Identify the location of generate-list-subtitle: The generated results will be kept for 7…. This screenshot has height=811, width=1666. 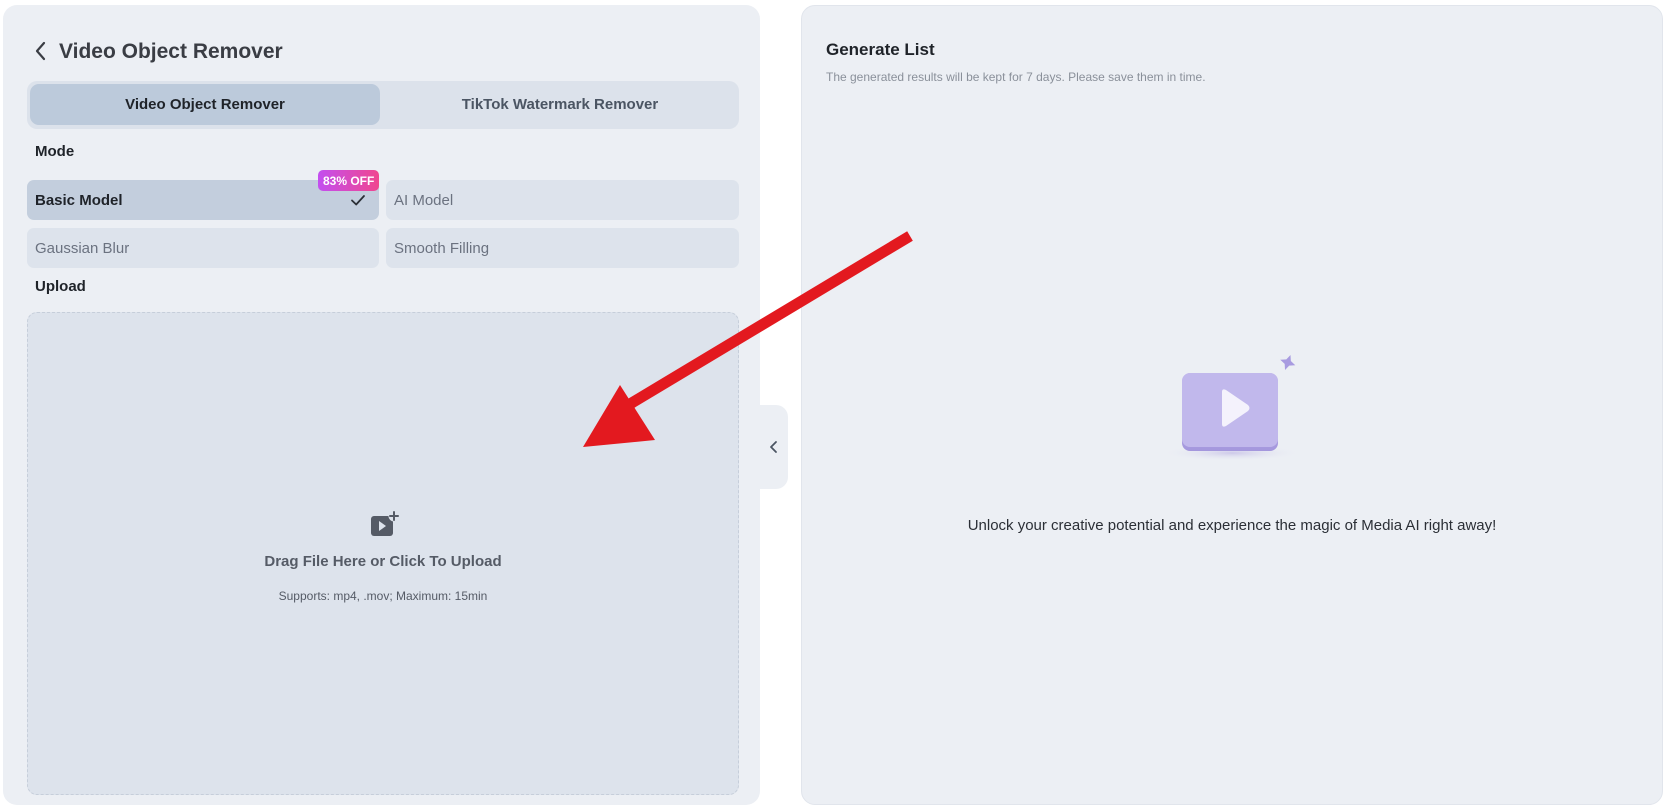
(1016, 77).